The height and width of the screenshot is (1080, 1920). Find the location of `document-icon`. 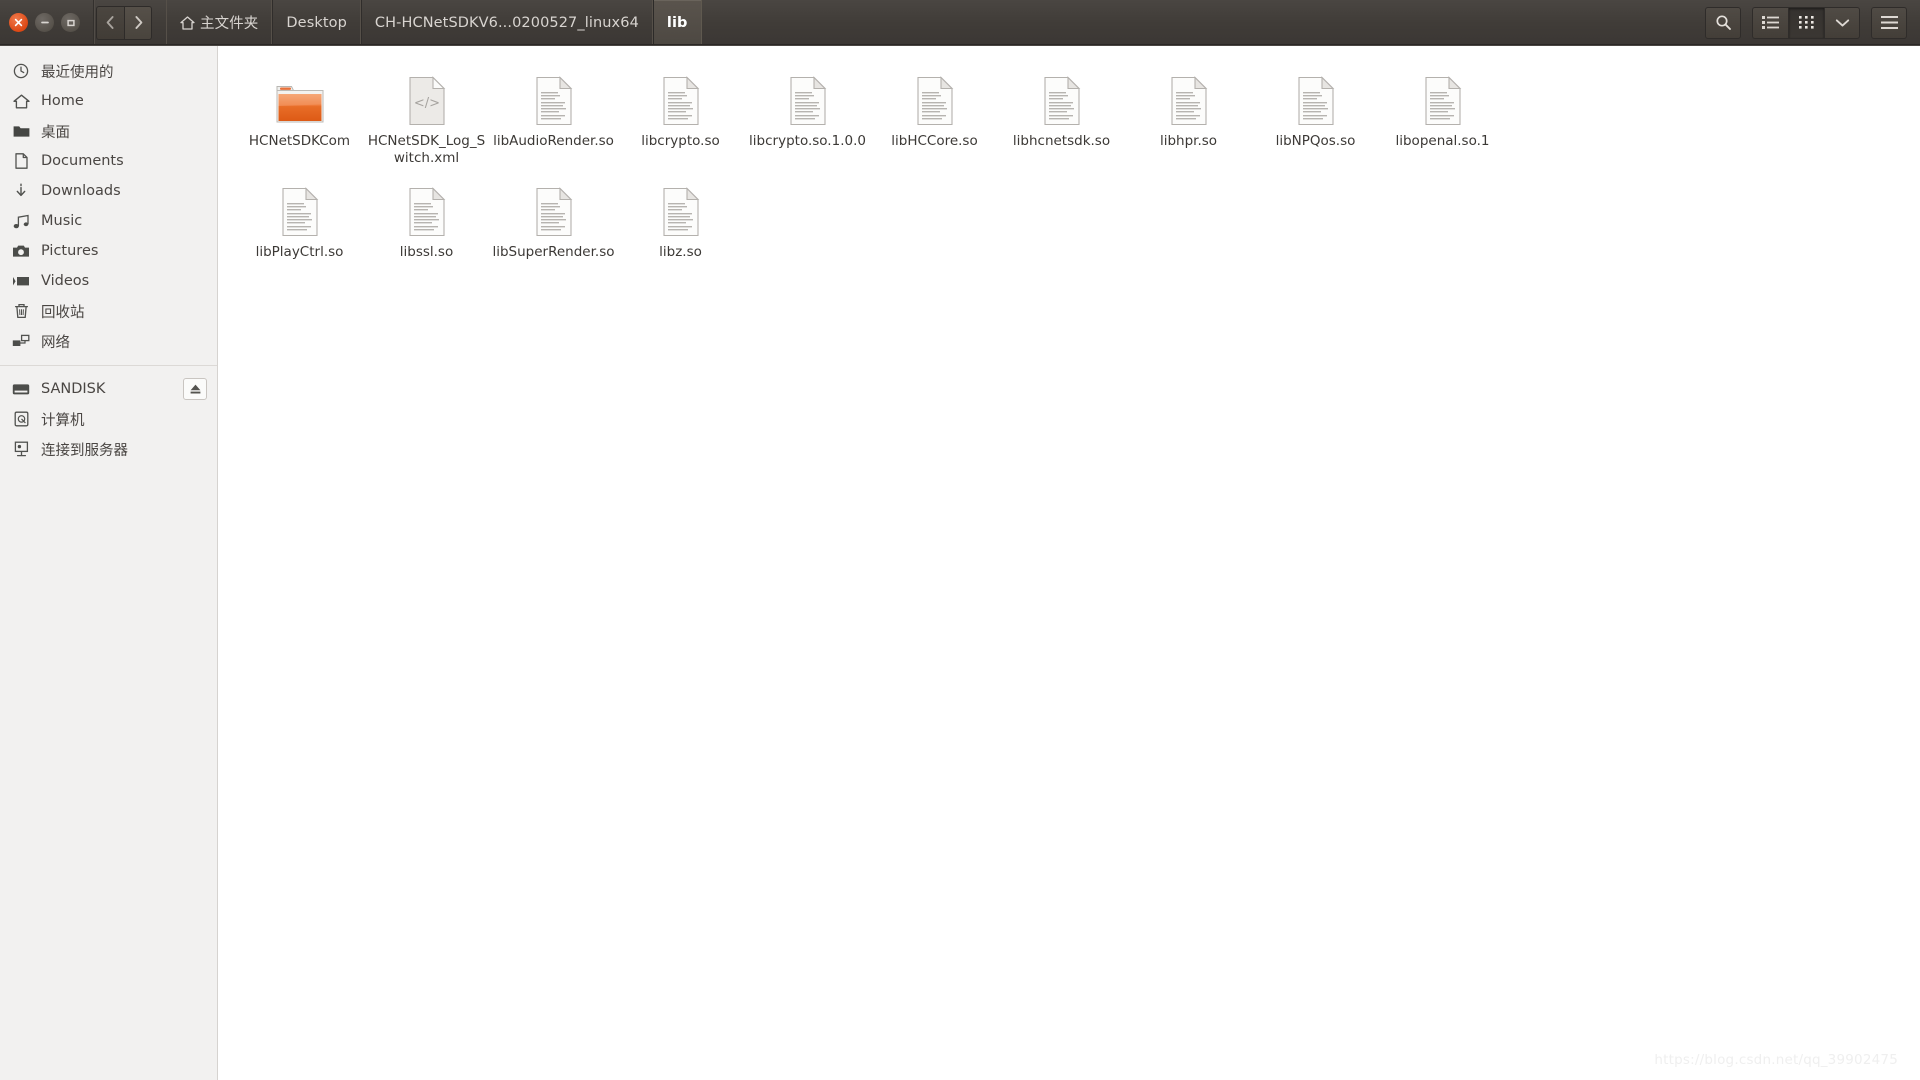

document-icon is located at coordinates (21, 161).